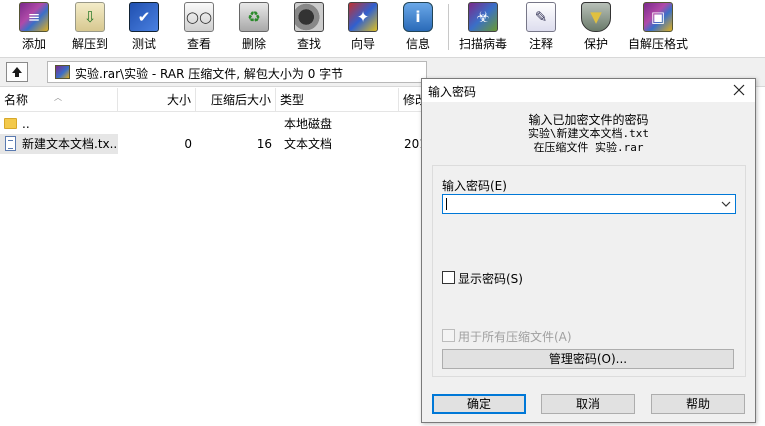 The width and height of the screenshot is (765, 426). I want to click on scan-virus-button: ☣ 扫描病毒, so click(483, 27).